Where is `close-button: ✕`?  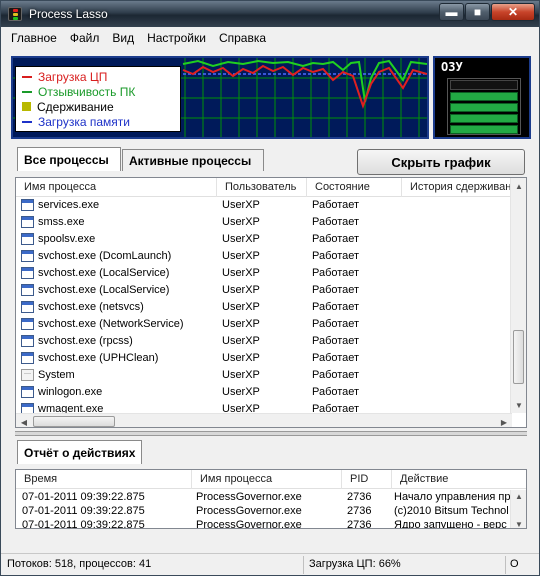 close-button: ✕ is located at coordinates (513, 12).